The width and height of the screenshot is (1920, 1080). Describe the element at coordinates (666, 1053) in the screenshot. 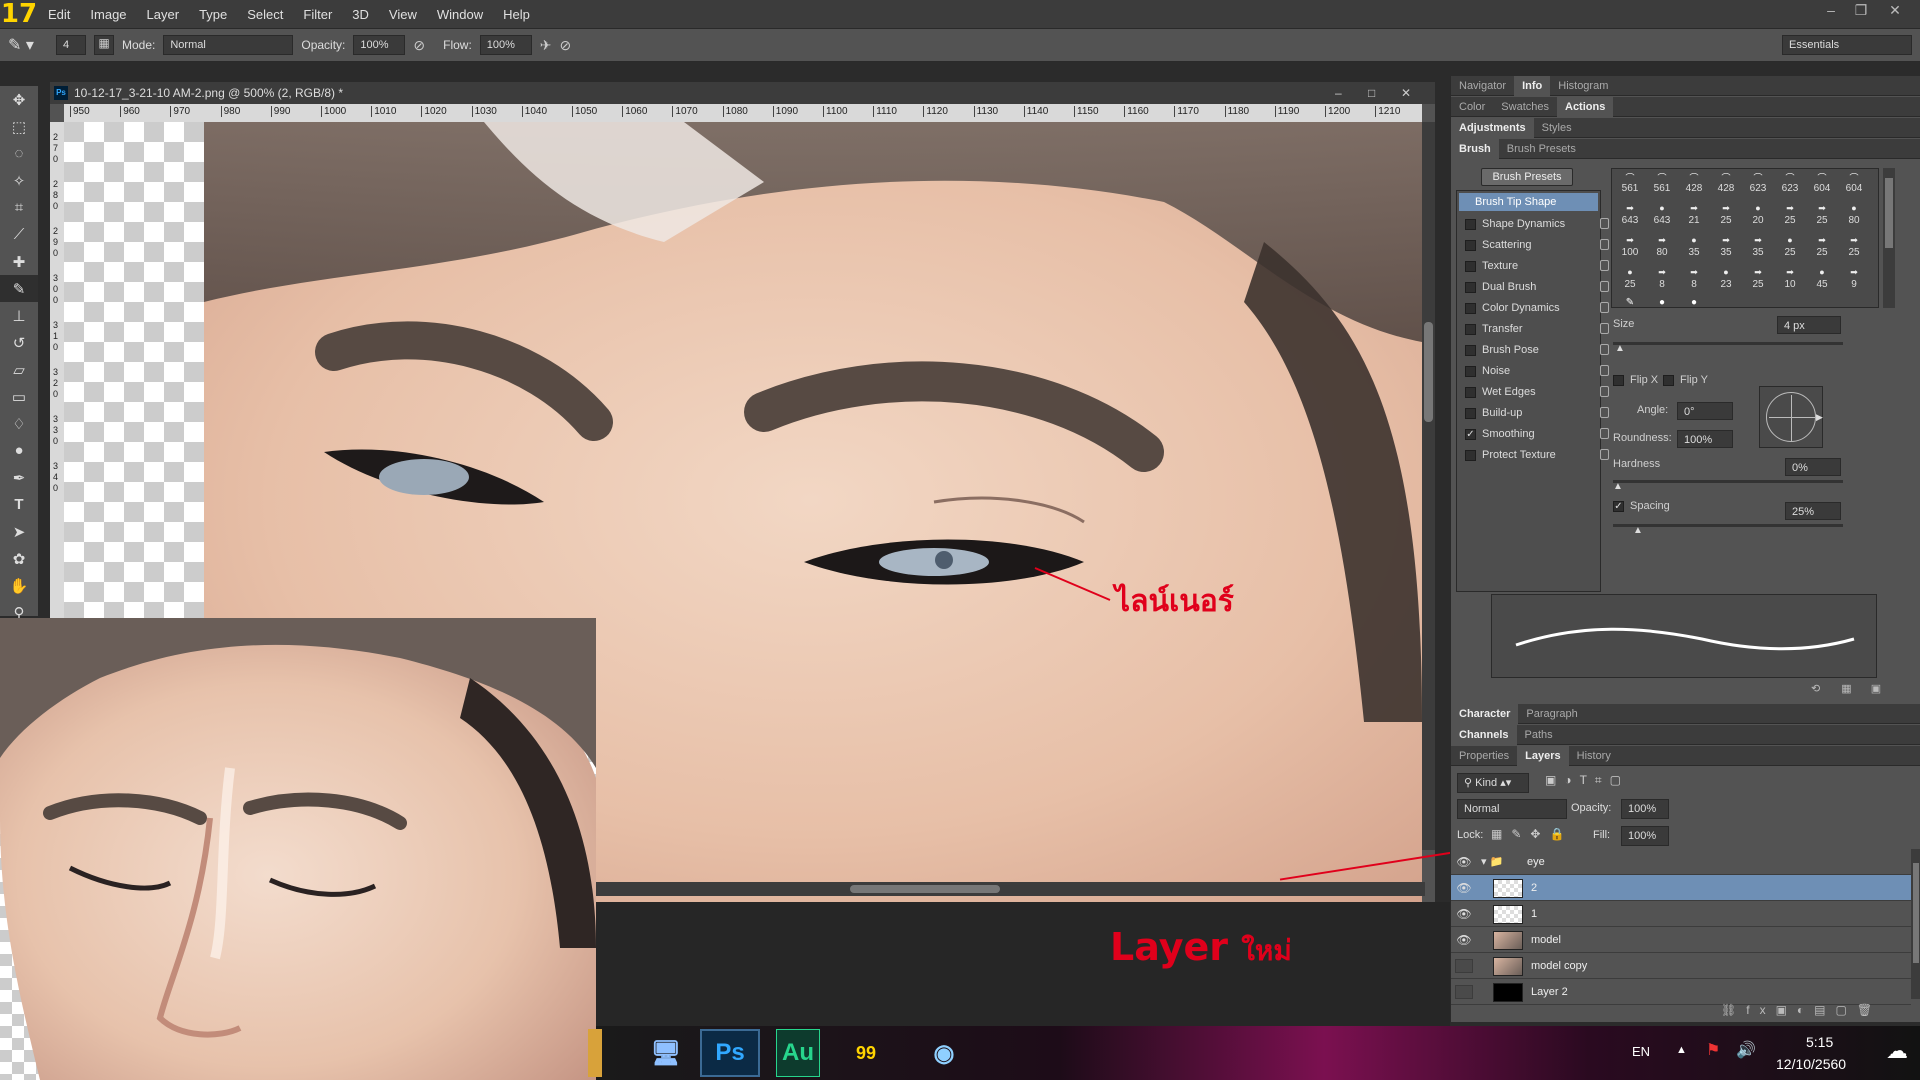

I see `taskbar-monitor-icon: 🖥` at that location.